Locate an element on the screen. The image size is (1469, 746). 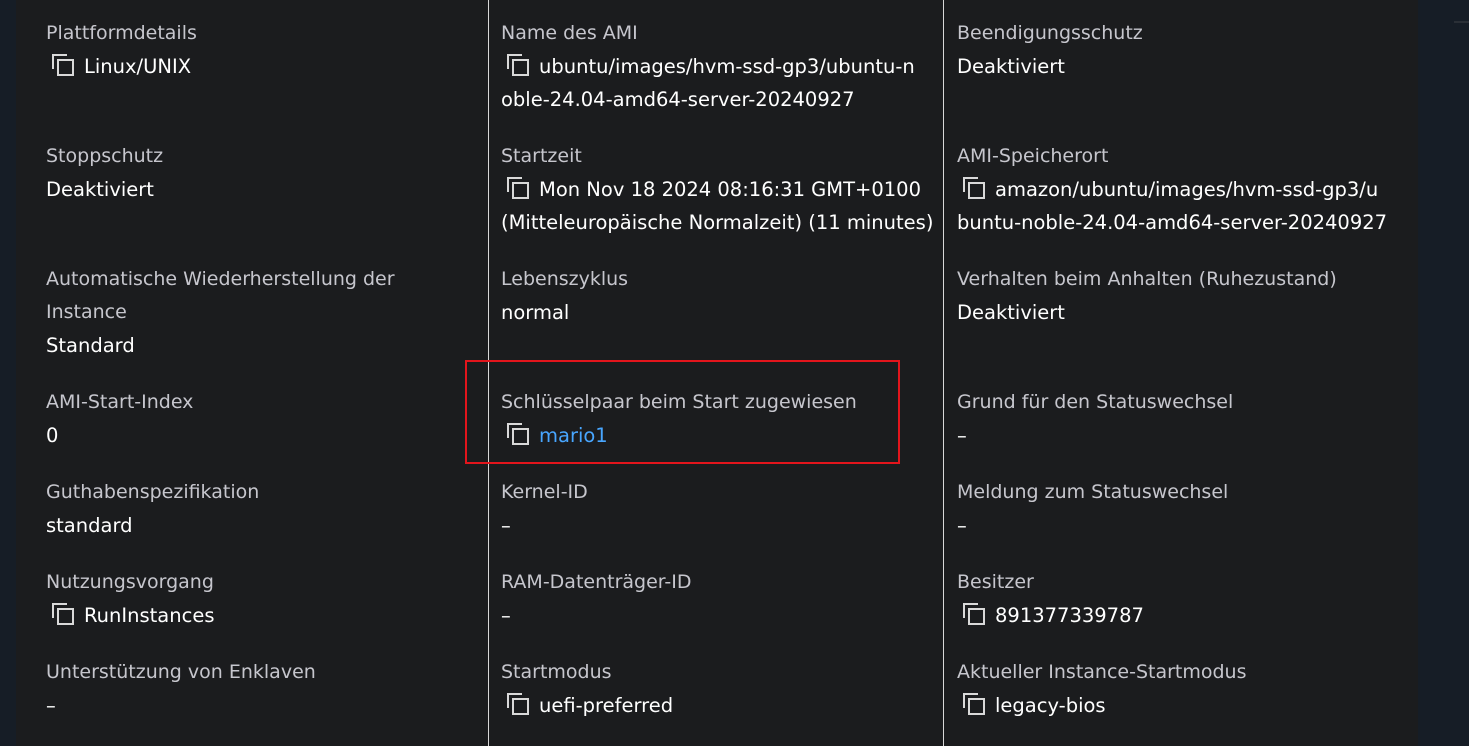
field-nutzungsvorgang: Nutzungsvorgang RunInstances is located at coordinates (130, 599).